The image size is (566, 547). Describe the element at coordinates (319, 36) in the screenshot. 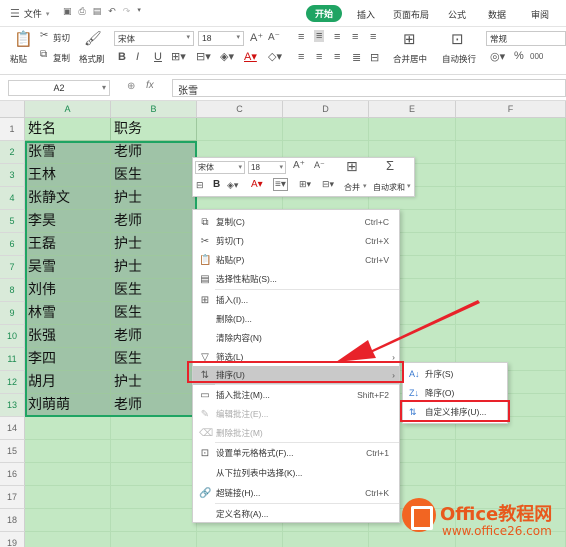

I see `align-middle-icon: ≡` at that location.